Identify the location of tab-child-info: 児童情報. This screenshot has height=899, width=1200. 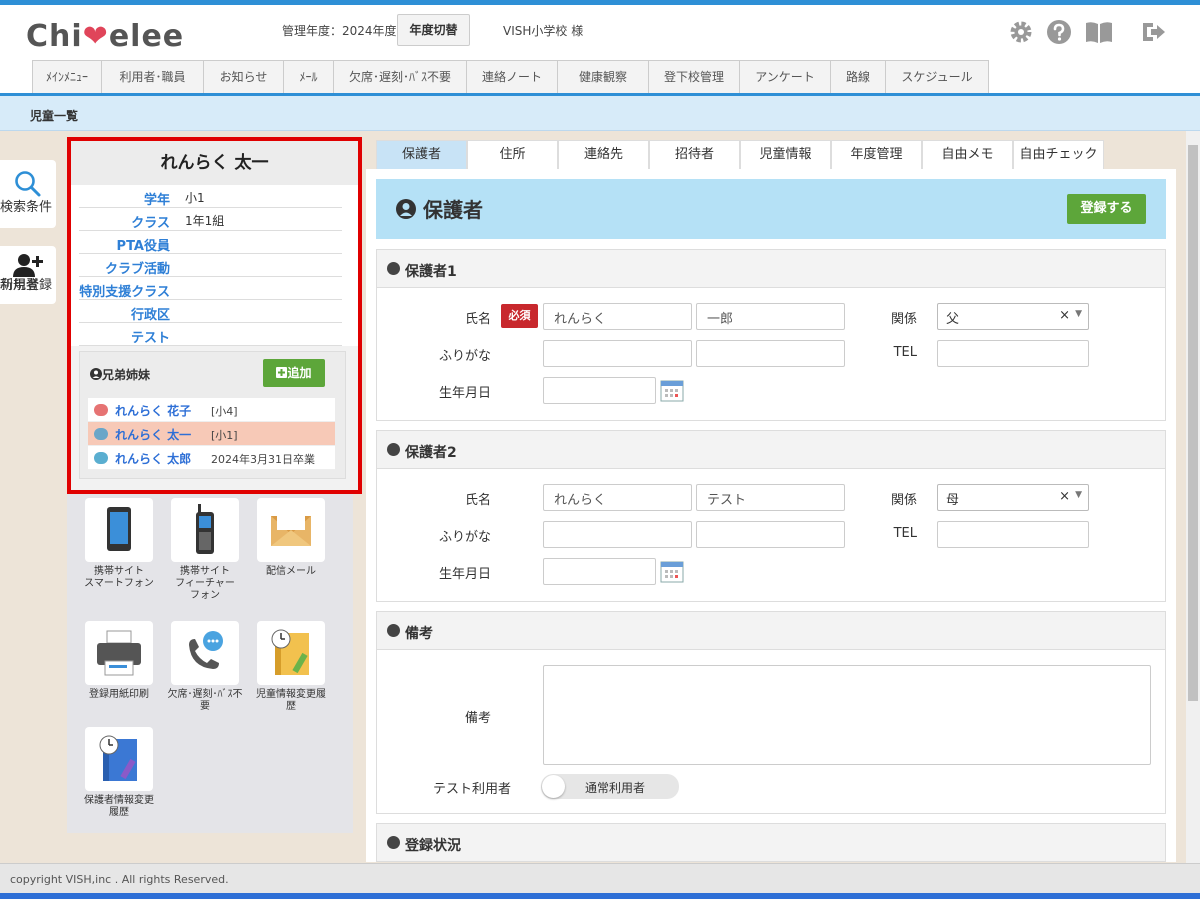
(785, 154).